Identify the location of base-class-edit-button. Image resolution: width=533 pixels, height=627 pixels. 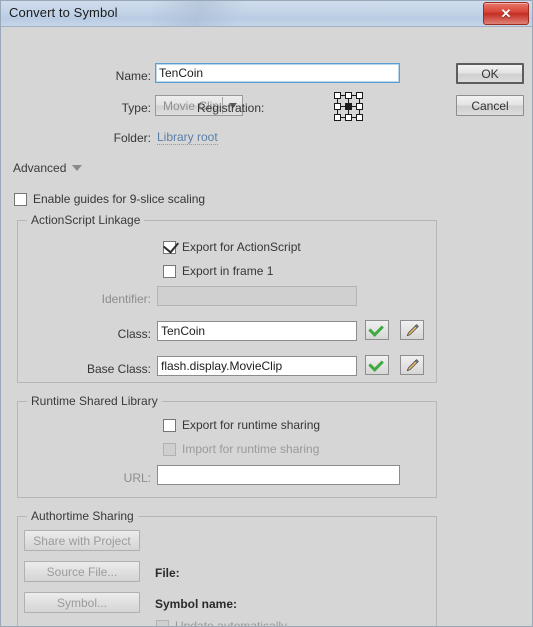
(412, 365).